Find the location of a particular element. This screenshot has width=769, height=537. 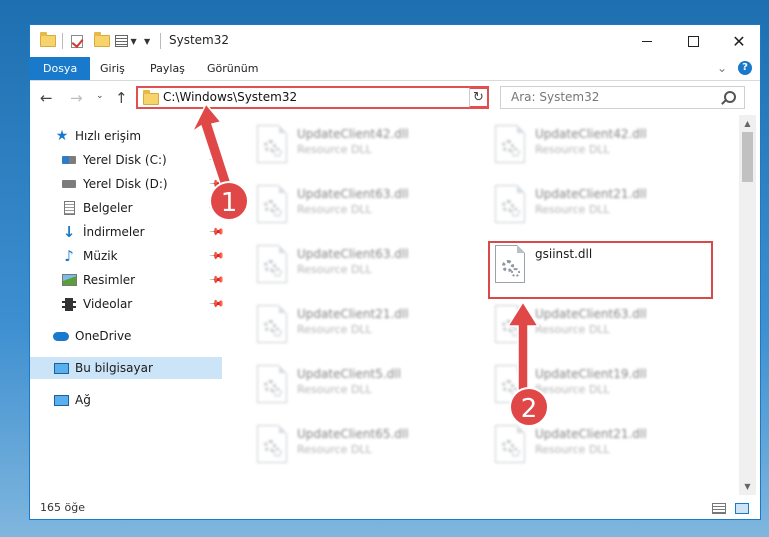

step-2-badge: 2 is located at coordinates (529, 407).